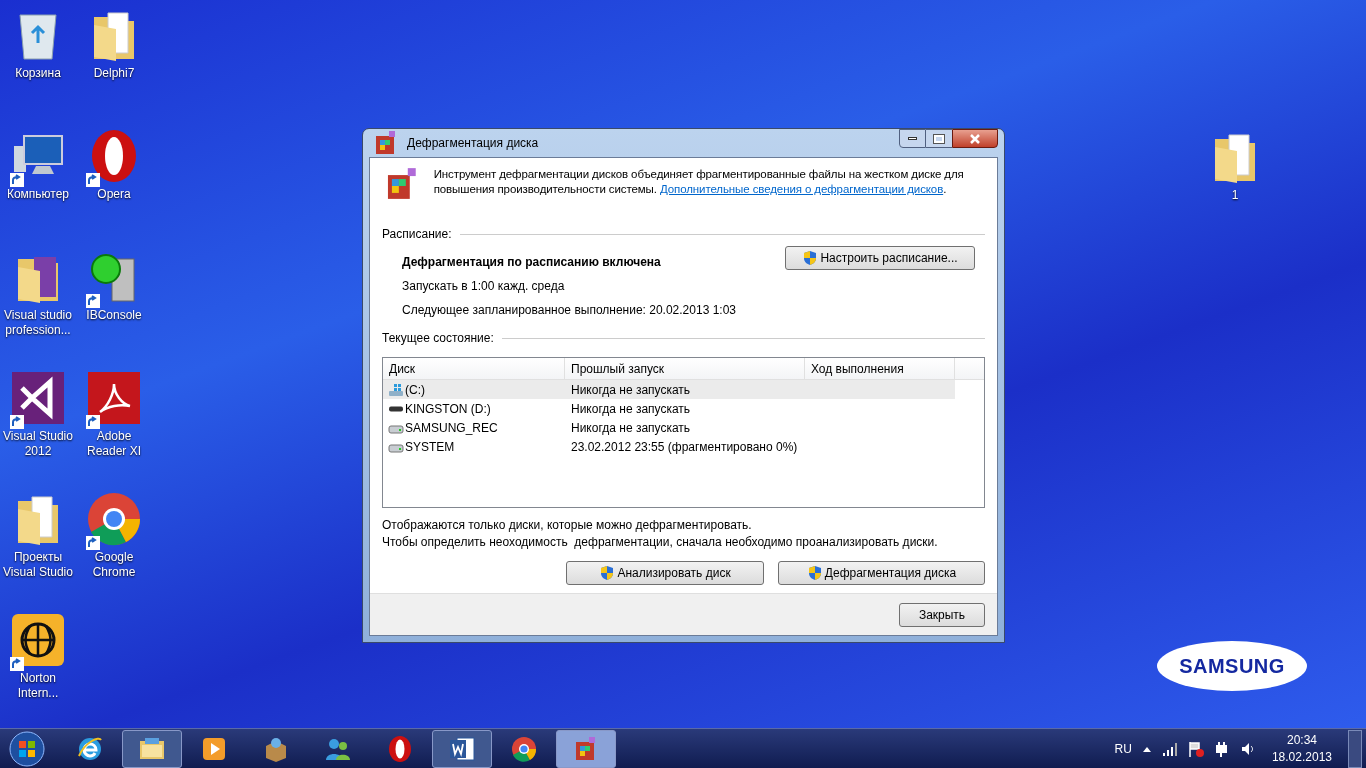 The image size is (1366, 768). Describe the element at coordinates (569, 310) in the screenshot. I see `next-run-text: Следующее запланированное выполнение: 20.02.2013 1:03` at that location.